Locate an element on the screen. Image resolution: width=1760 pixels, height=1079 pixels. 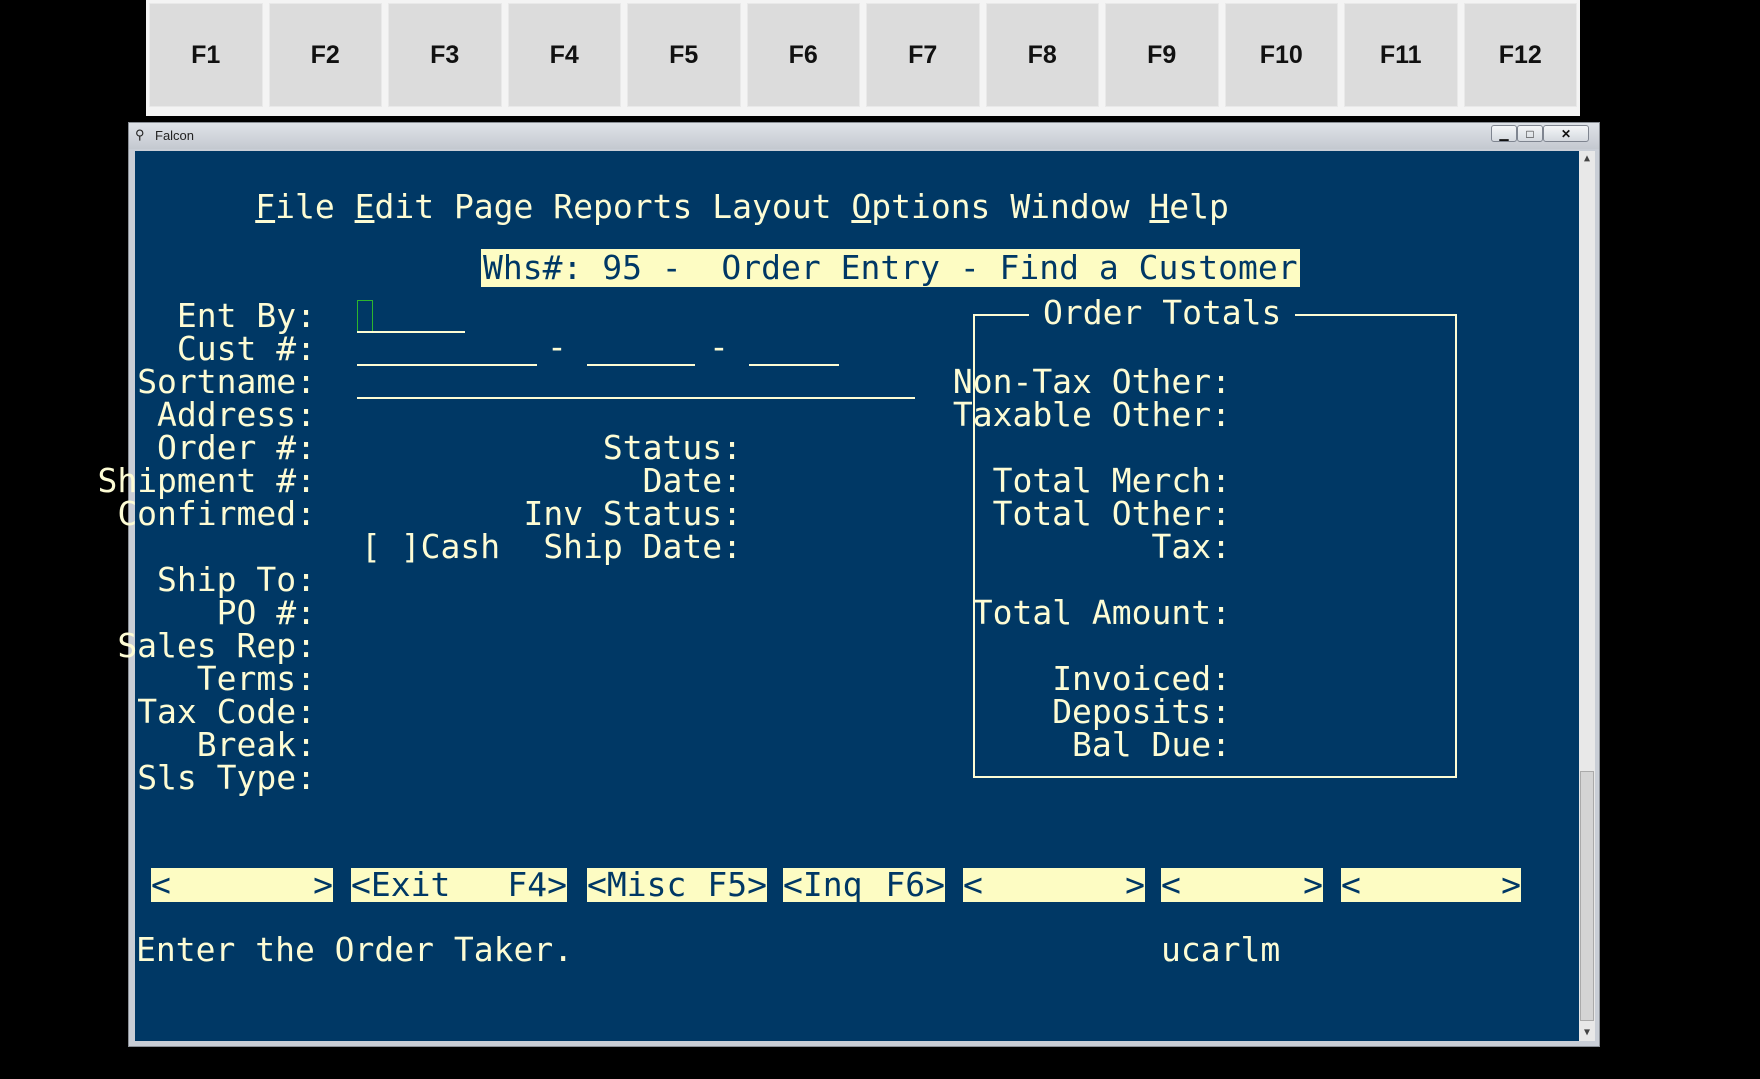
f3-key: F3 is located at coordinates (445, 55).